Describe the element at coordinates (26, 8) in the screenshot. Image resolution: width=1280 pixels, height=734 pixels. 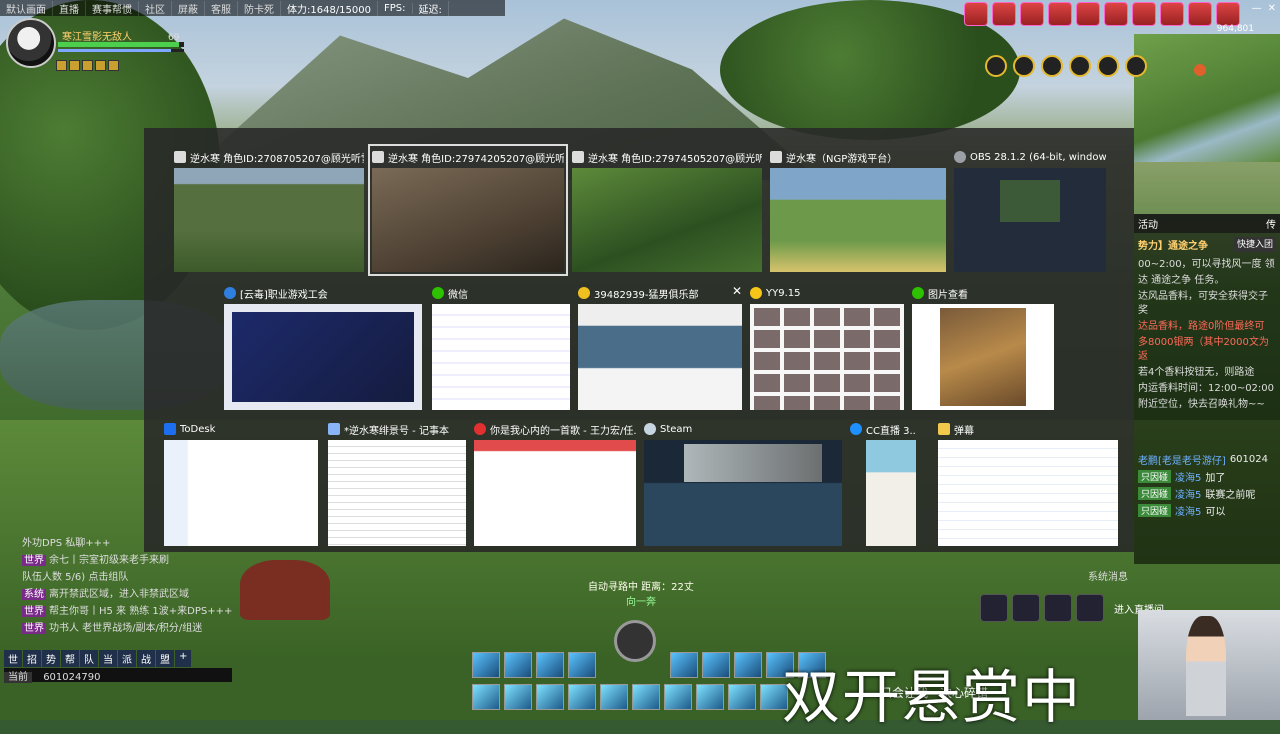
I see `menu-item-view: 默认画面` at that location.